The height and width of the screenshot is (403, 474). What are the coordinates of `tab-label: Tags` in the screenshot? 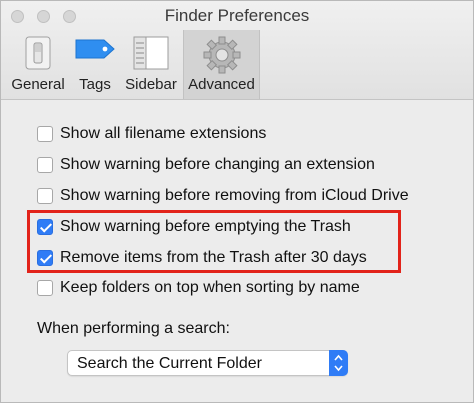 It's located at (95, 84).